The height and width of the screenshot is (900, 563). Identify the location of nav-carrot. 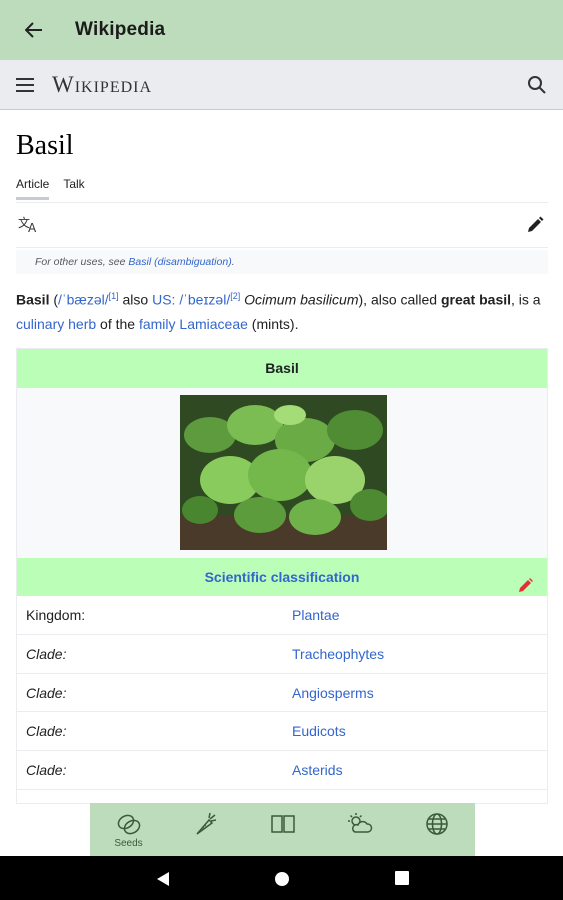
(206, 824).